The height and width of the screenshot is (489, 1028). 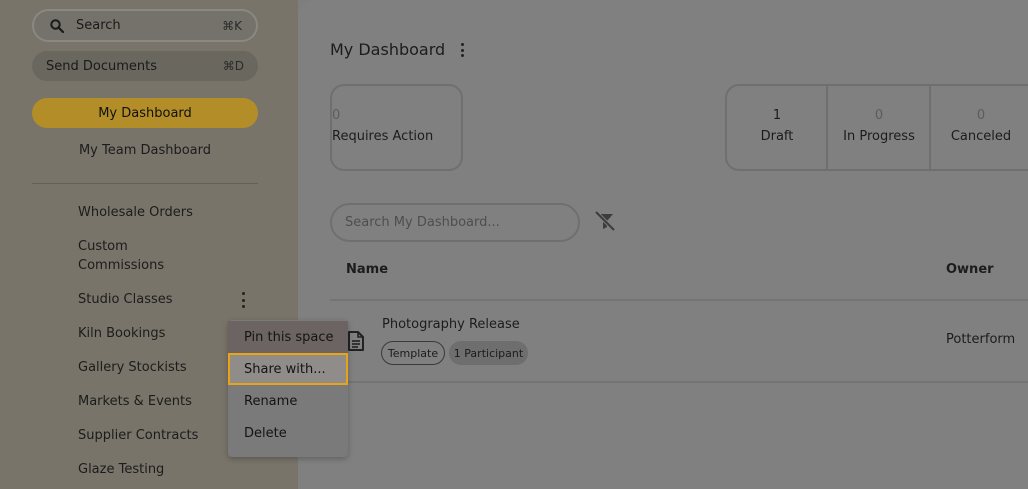 What do you see at coordinates (145, 150) in the screenshot?
I see `nav-my-team-dashboard: My Team Dashboard` at bounding box center [145, 150].